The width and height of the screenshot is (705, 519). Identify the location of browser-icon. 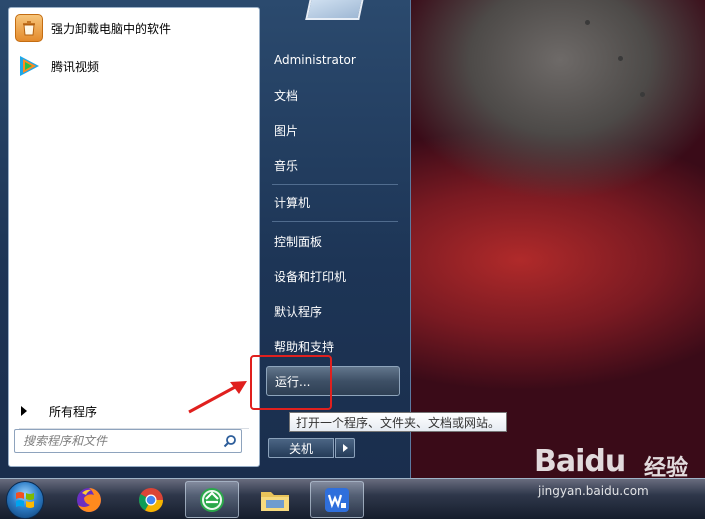
(212, 499).